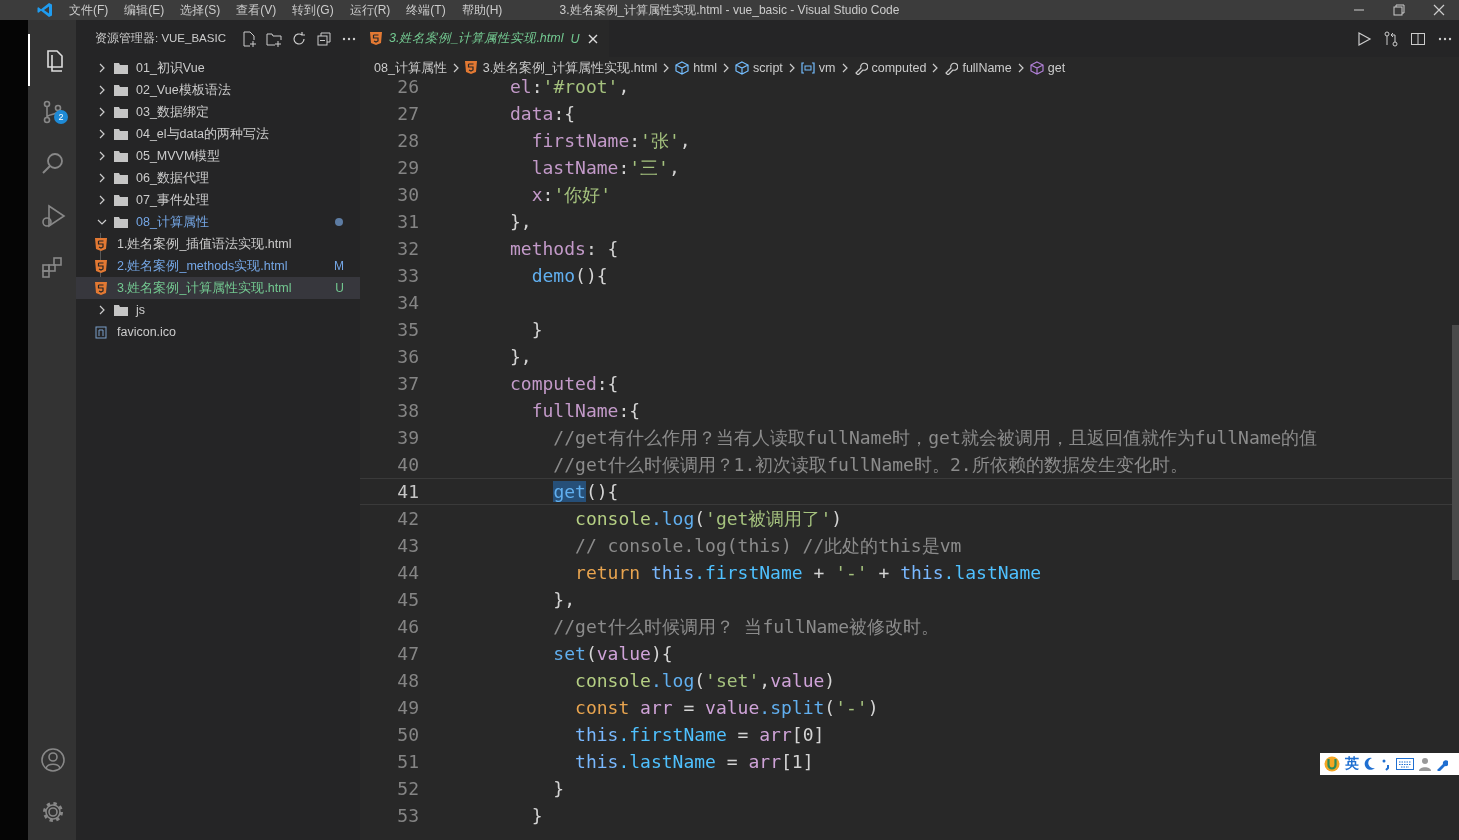  Describe the element at coordinates (339, 266) in the screenshot. I see `git-status-label: M` at that location.